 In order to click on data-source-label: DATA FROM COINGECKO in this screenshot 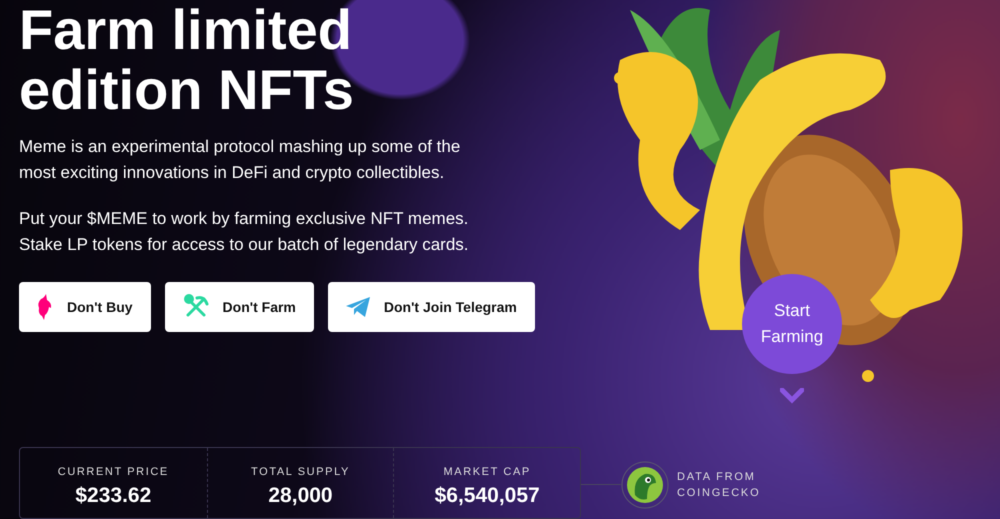, I will do `click(719, 485)`.